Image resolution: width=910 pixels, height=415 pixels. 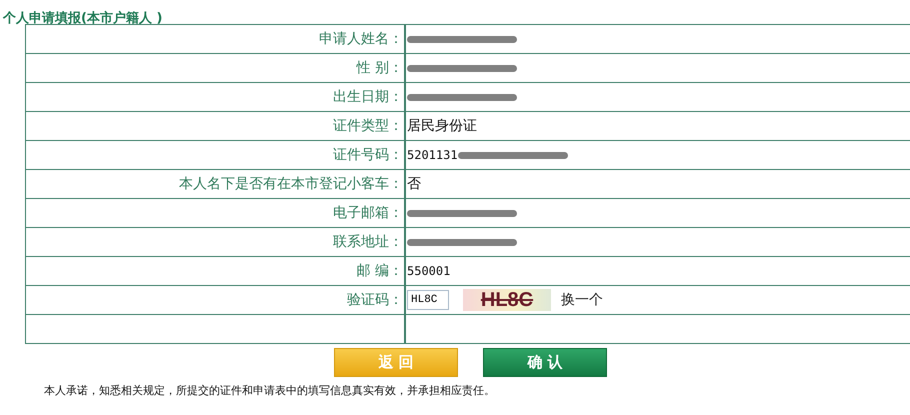 I want to click on field-label: 出生日期：, so click(x=368, y=97).